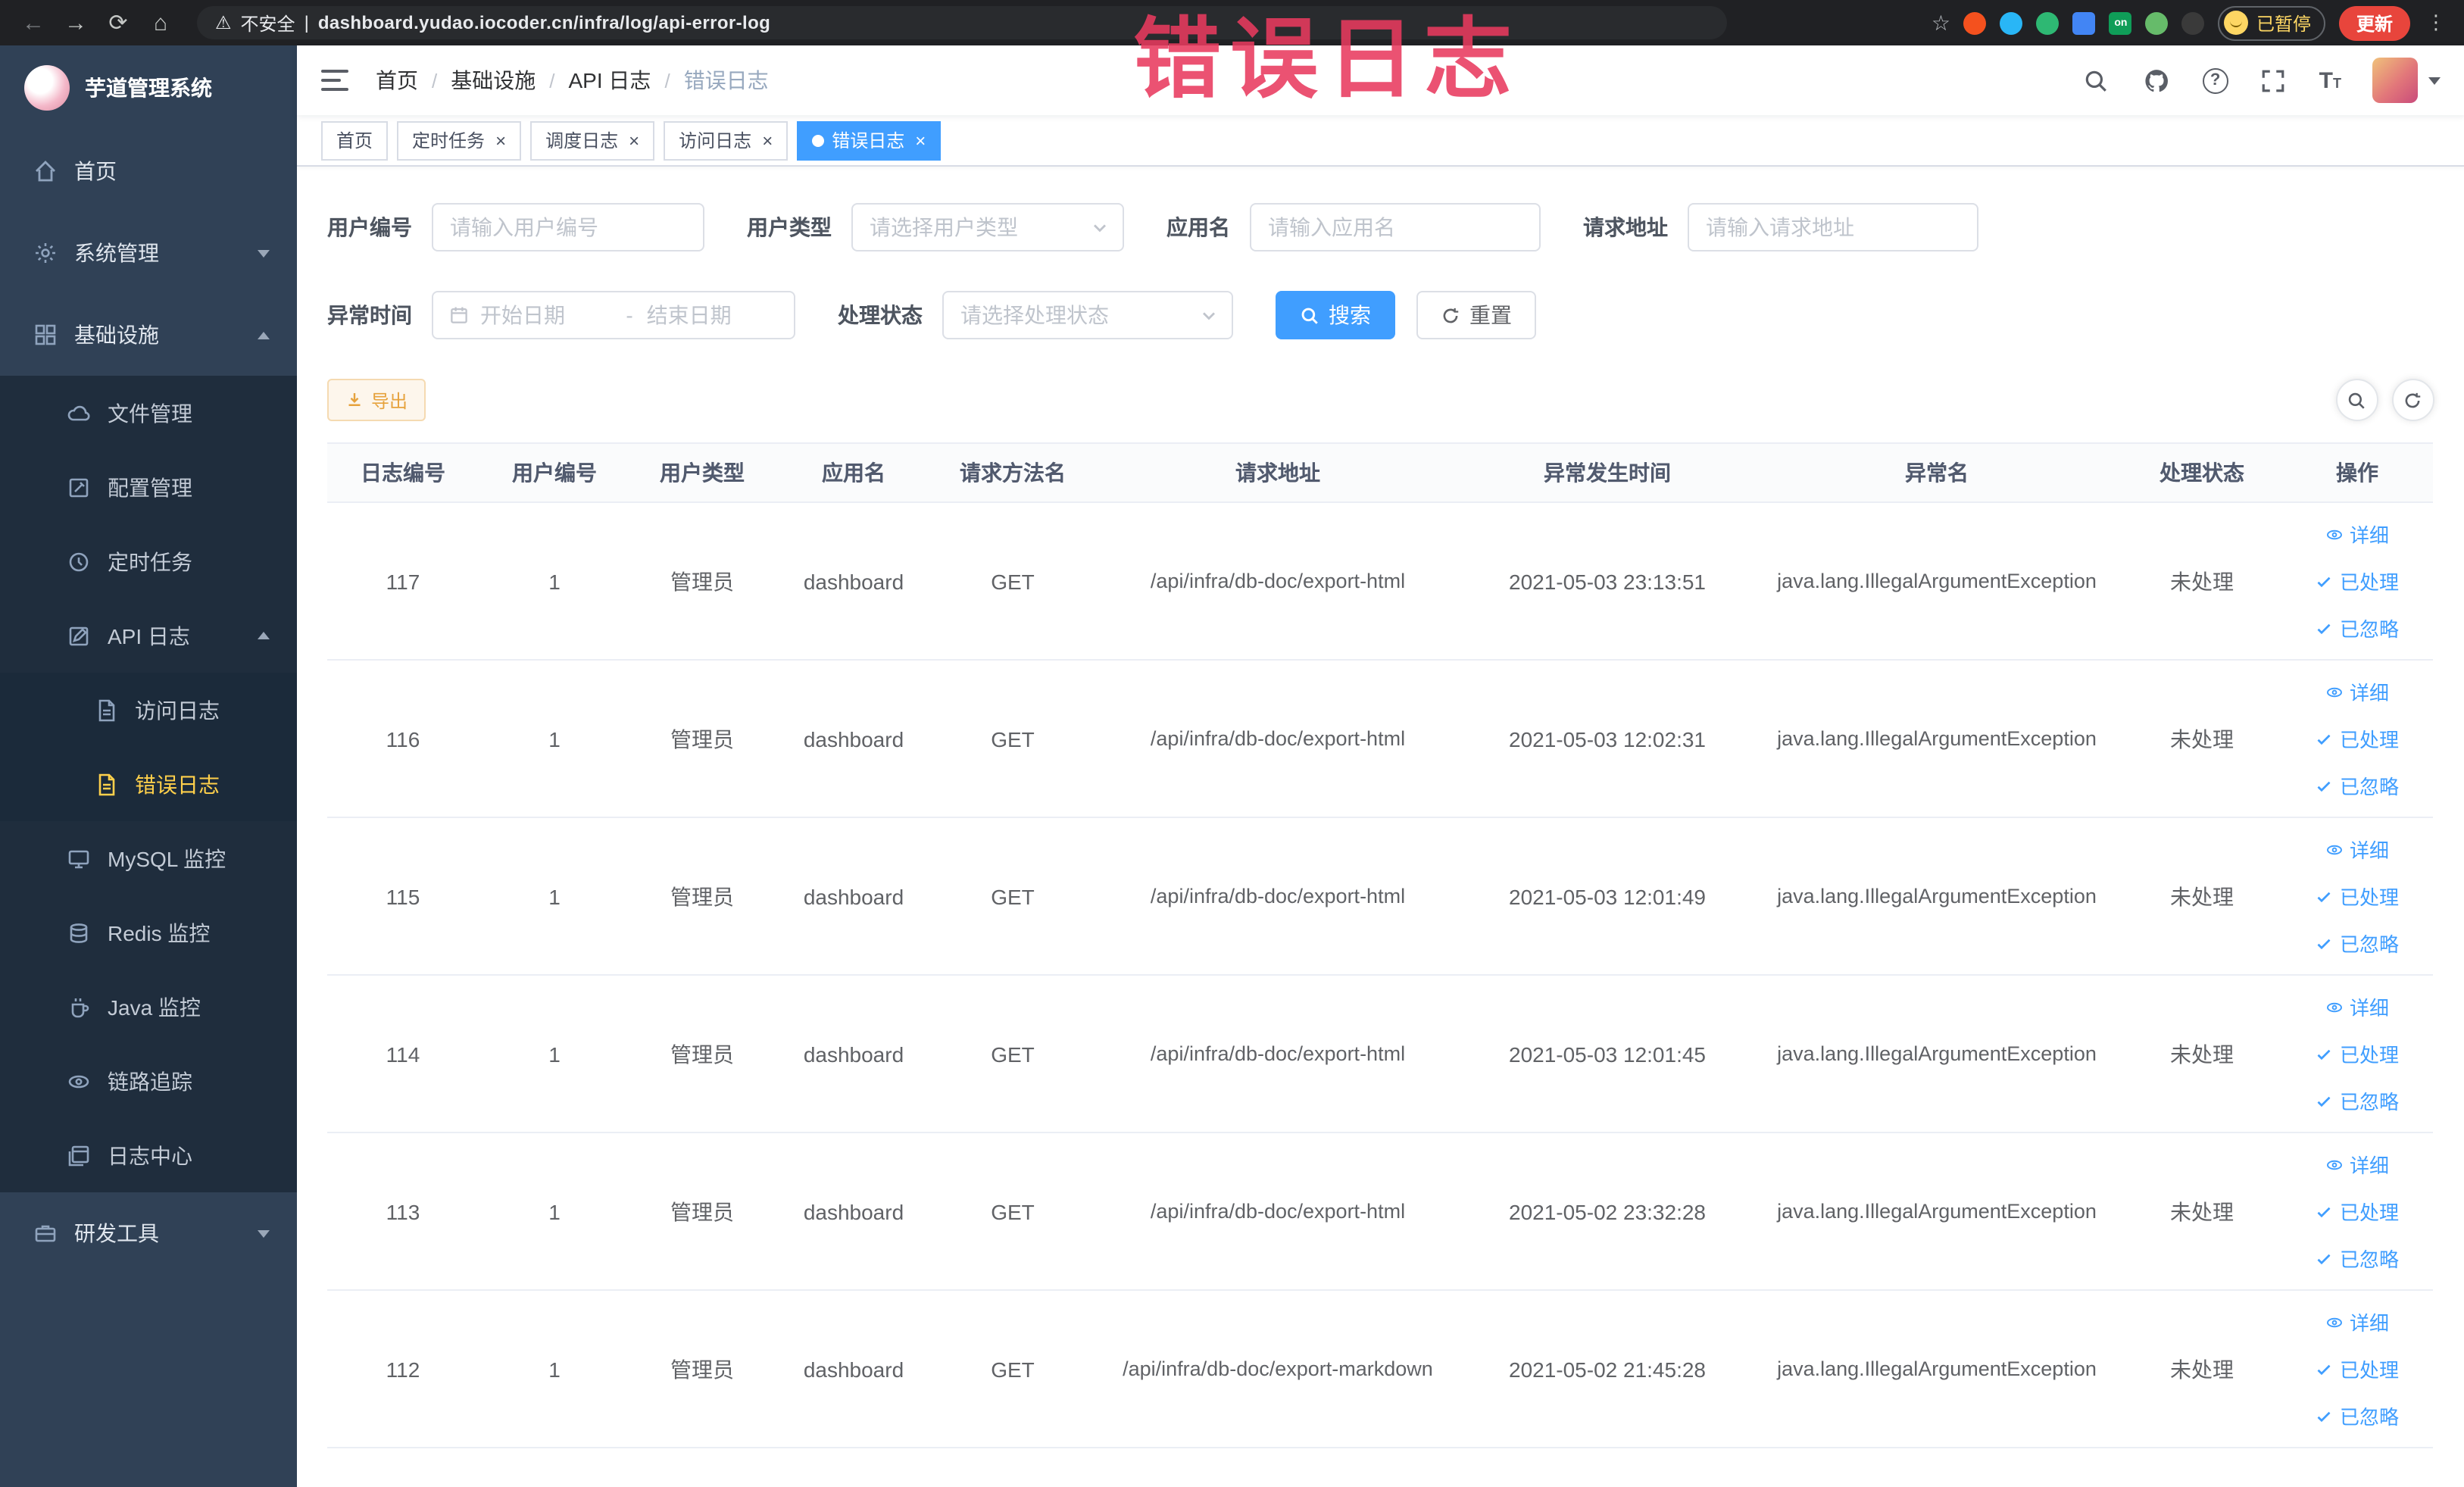 This screenshot has width=2464, height=1487. Describe the element at coordinates (459, 140) in the screenshot. I see `tab-scheduled-tasks: 定时任务 ×` at that location.